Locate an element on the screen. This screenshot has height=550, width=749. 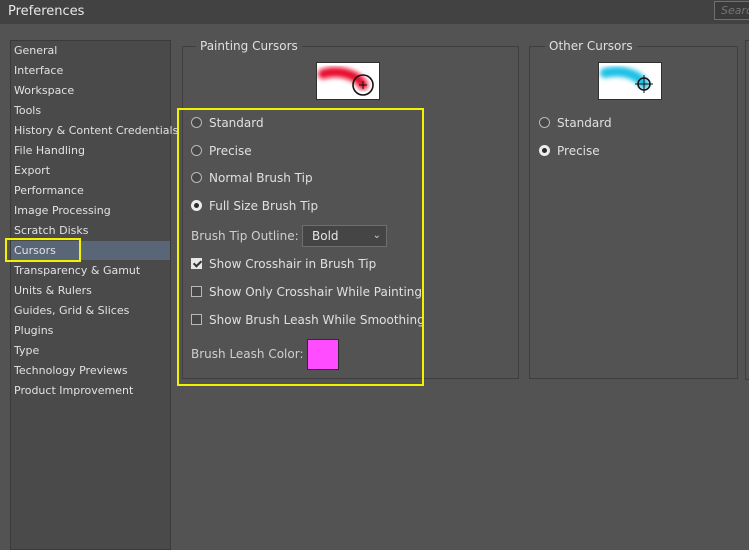
title-bar: Preferences is located at coordinates (374, 12).